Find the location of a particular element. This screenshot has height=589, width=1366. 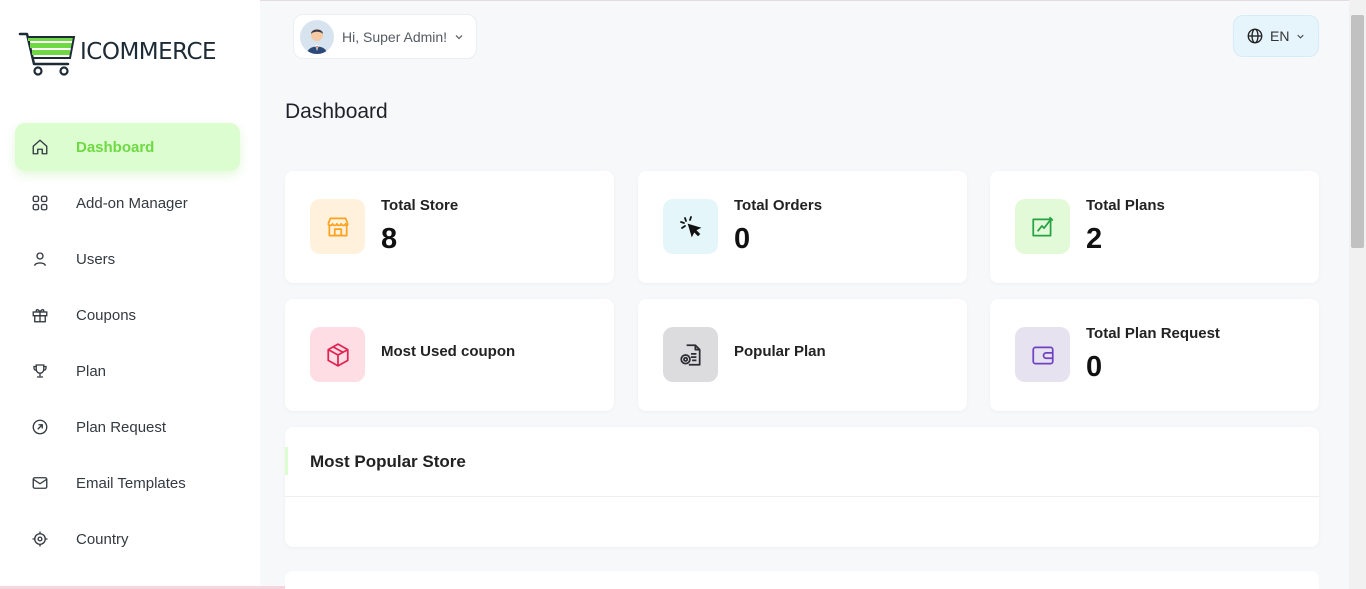

sidebar-item-email-templates: Email Templates is located at coordinates (127, 483).